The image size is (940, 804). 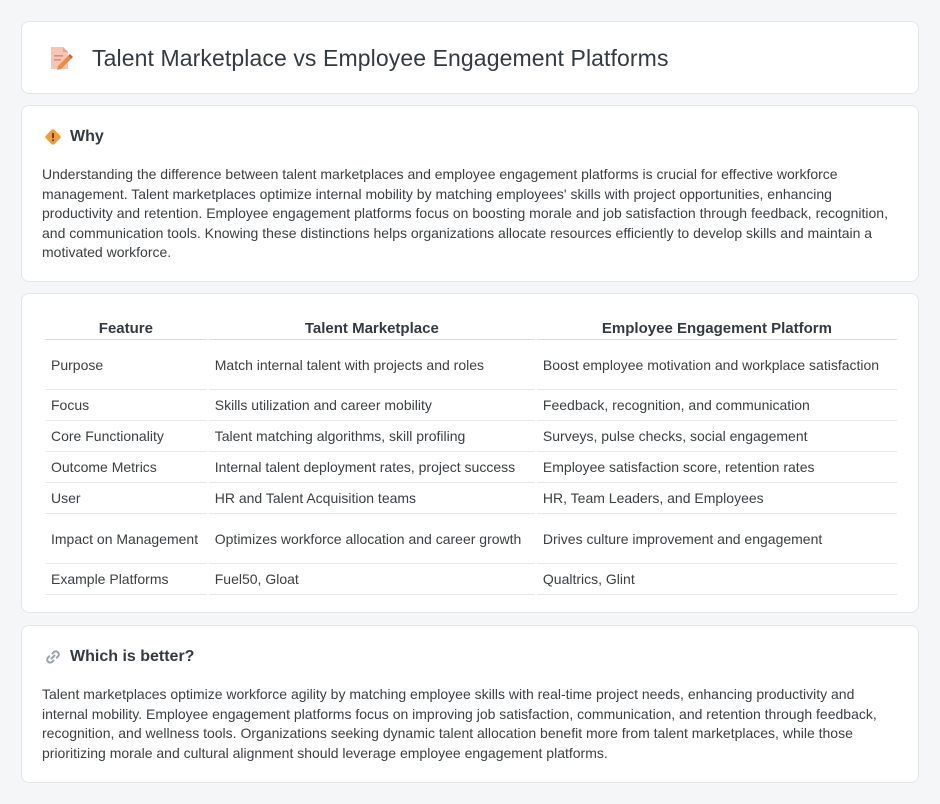 What do you see at coordinates (60, 58) in the screenshot?
I see `document-pencil-icon` at bounding box center [60, 58].